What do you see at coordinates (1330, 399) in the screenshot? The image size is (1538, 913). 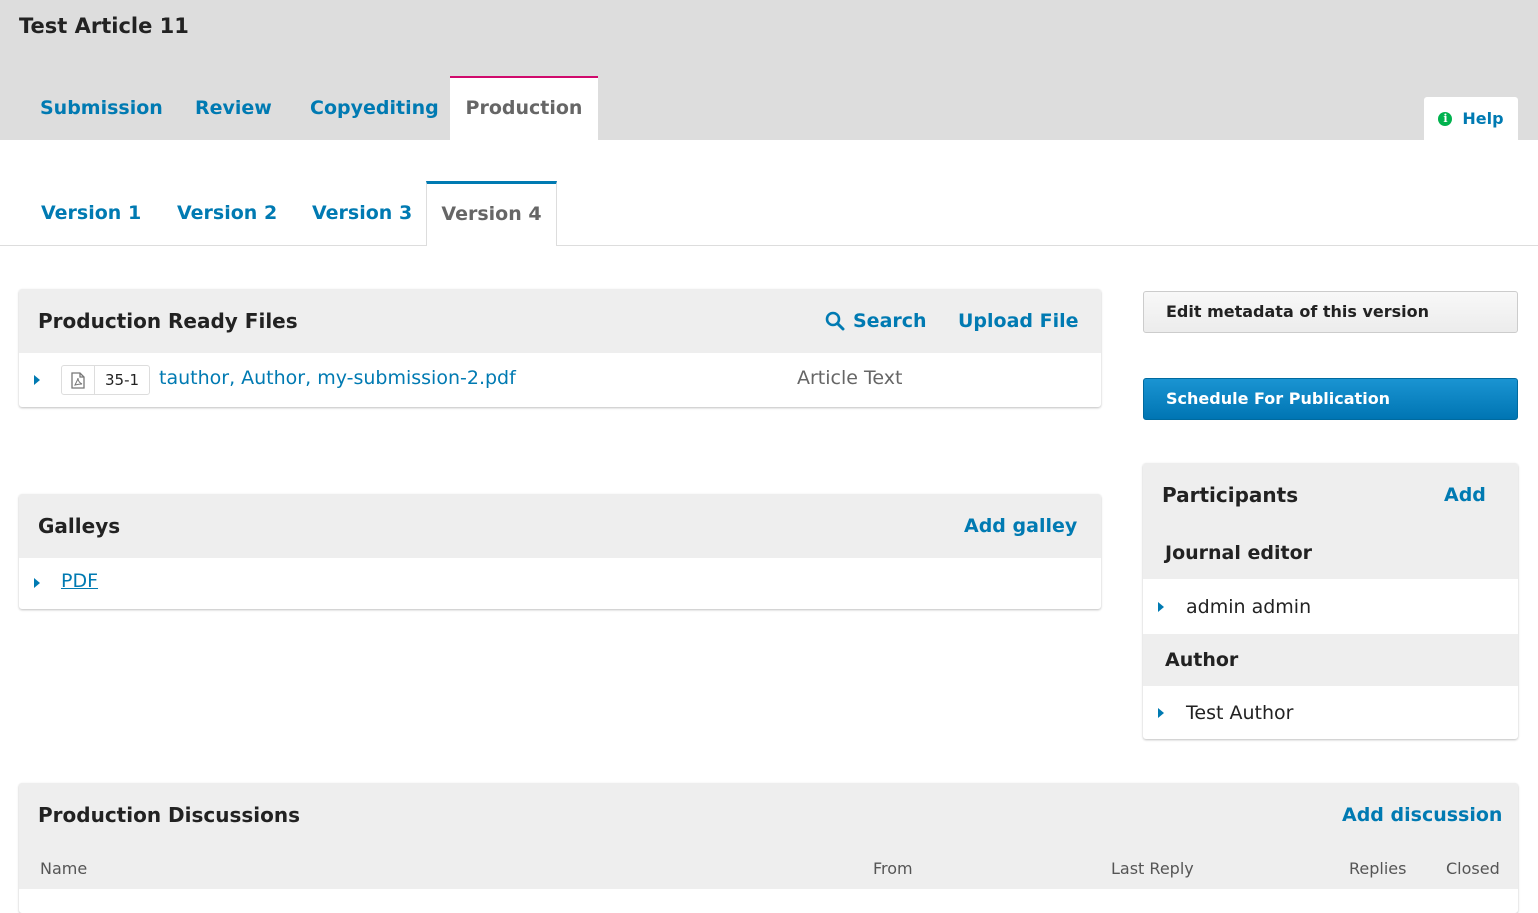 I see `schedule-publication-button: Schedule For Publication` at bounding box center [1330, 399].